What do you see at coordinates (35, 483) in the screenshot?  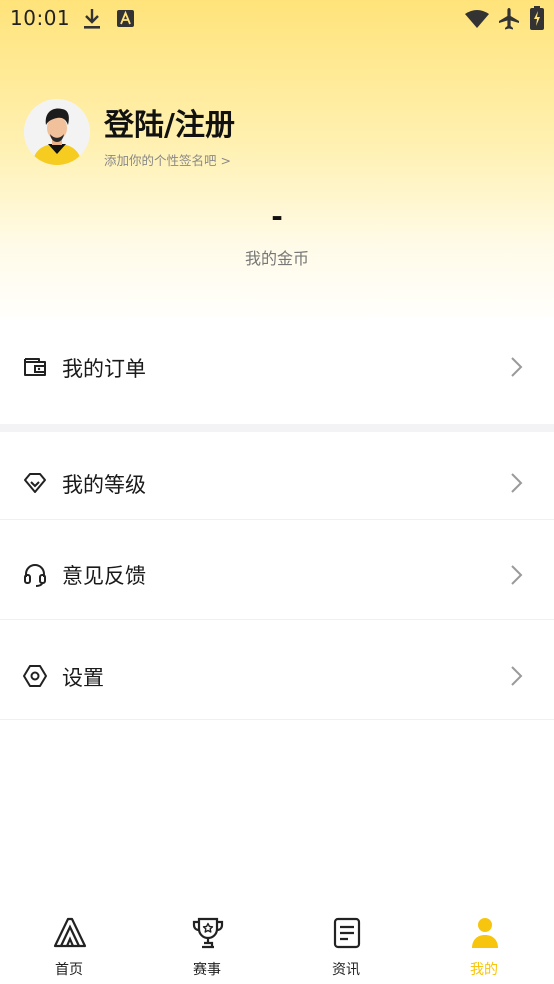 I see `diamond-icon` at bounding box center [35, 483].